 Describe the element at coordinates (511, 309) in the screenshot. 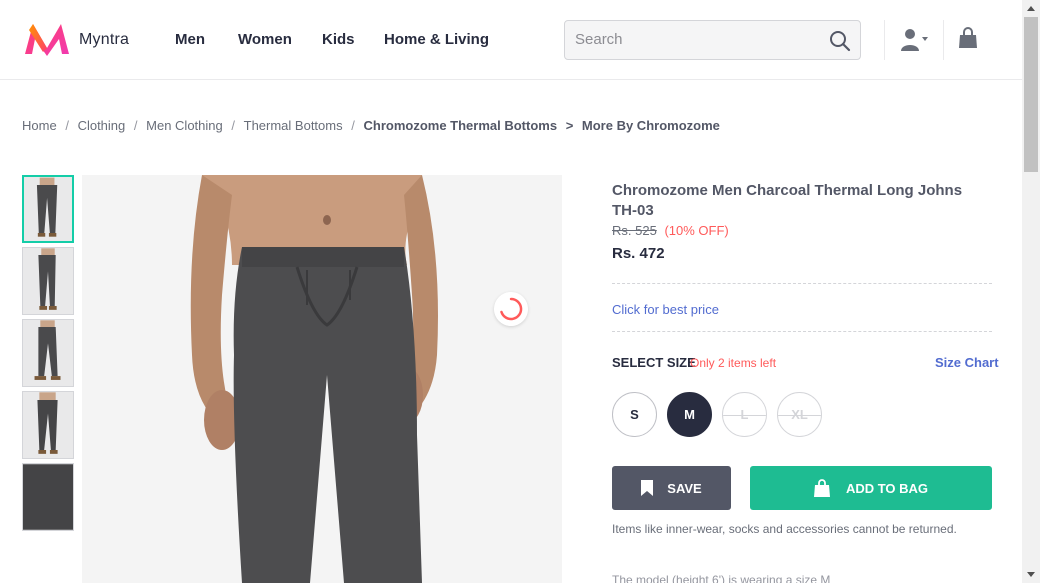

I see `spinner-icon` at that location.